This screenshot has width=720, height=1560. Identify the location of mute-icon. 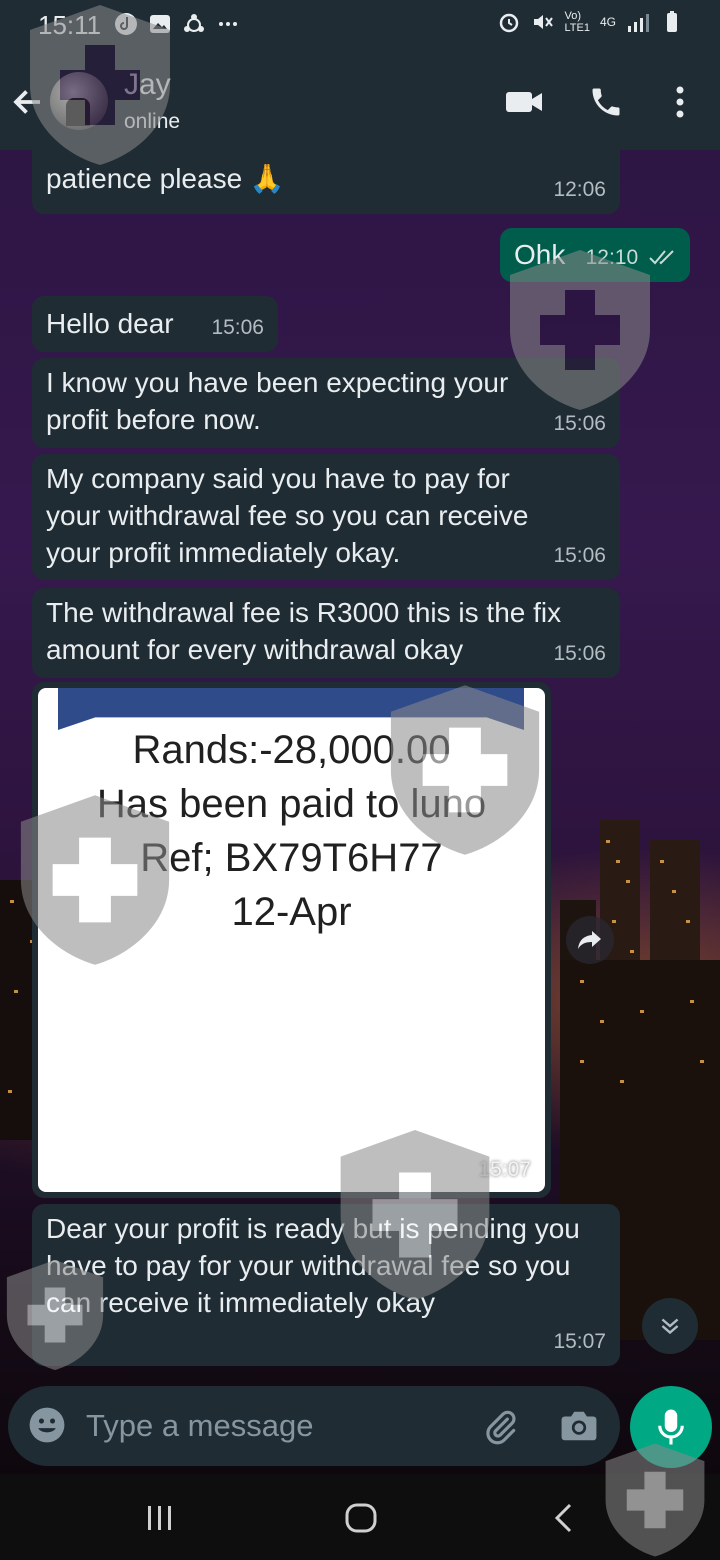
(543, 22).